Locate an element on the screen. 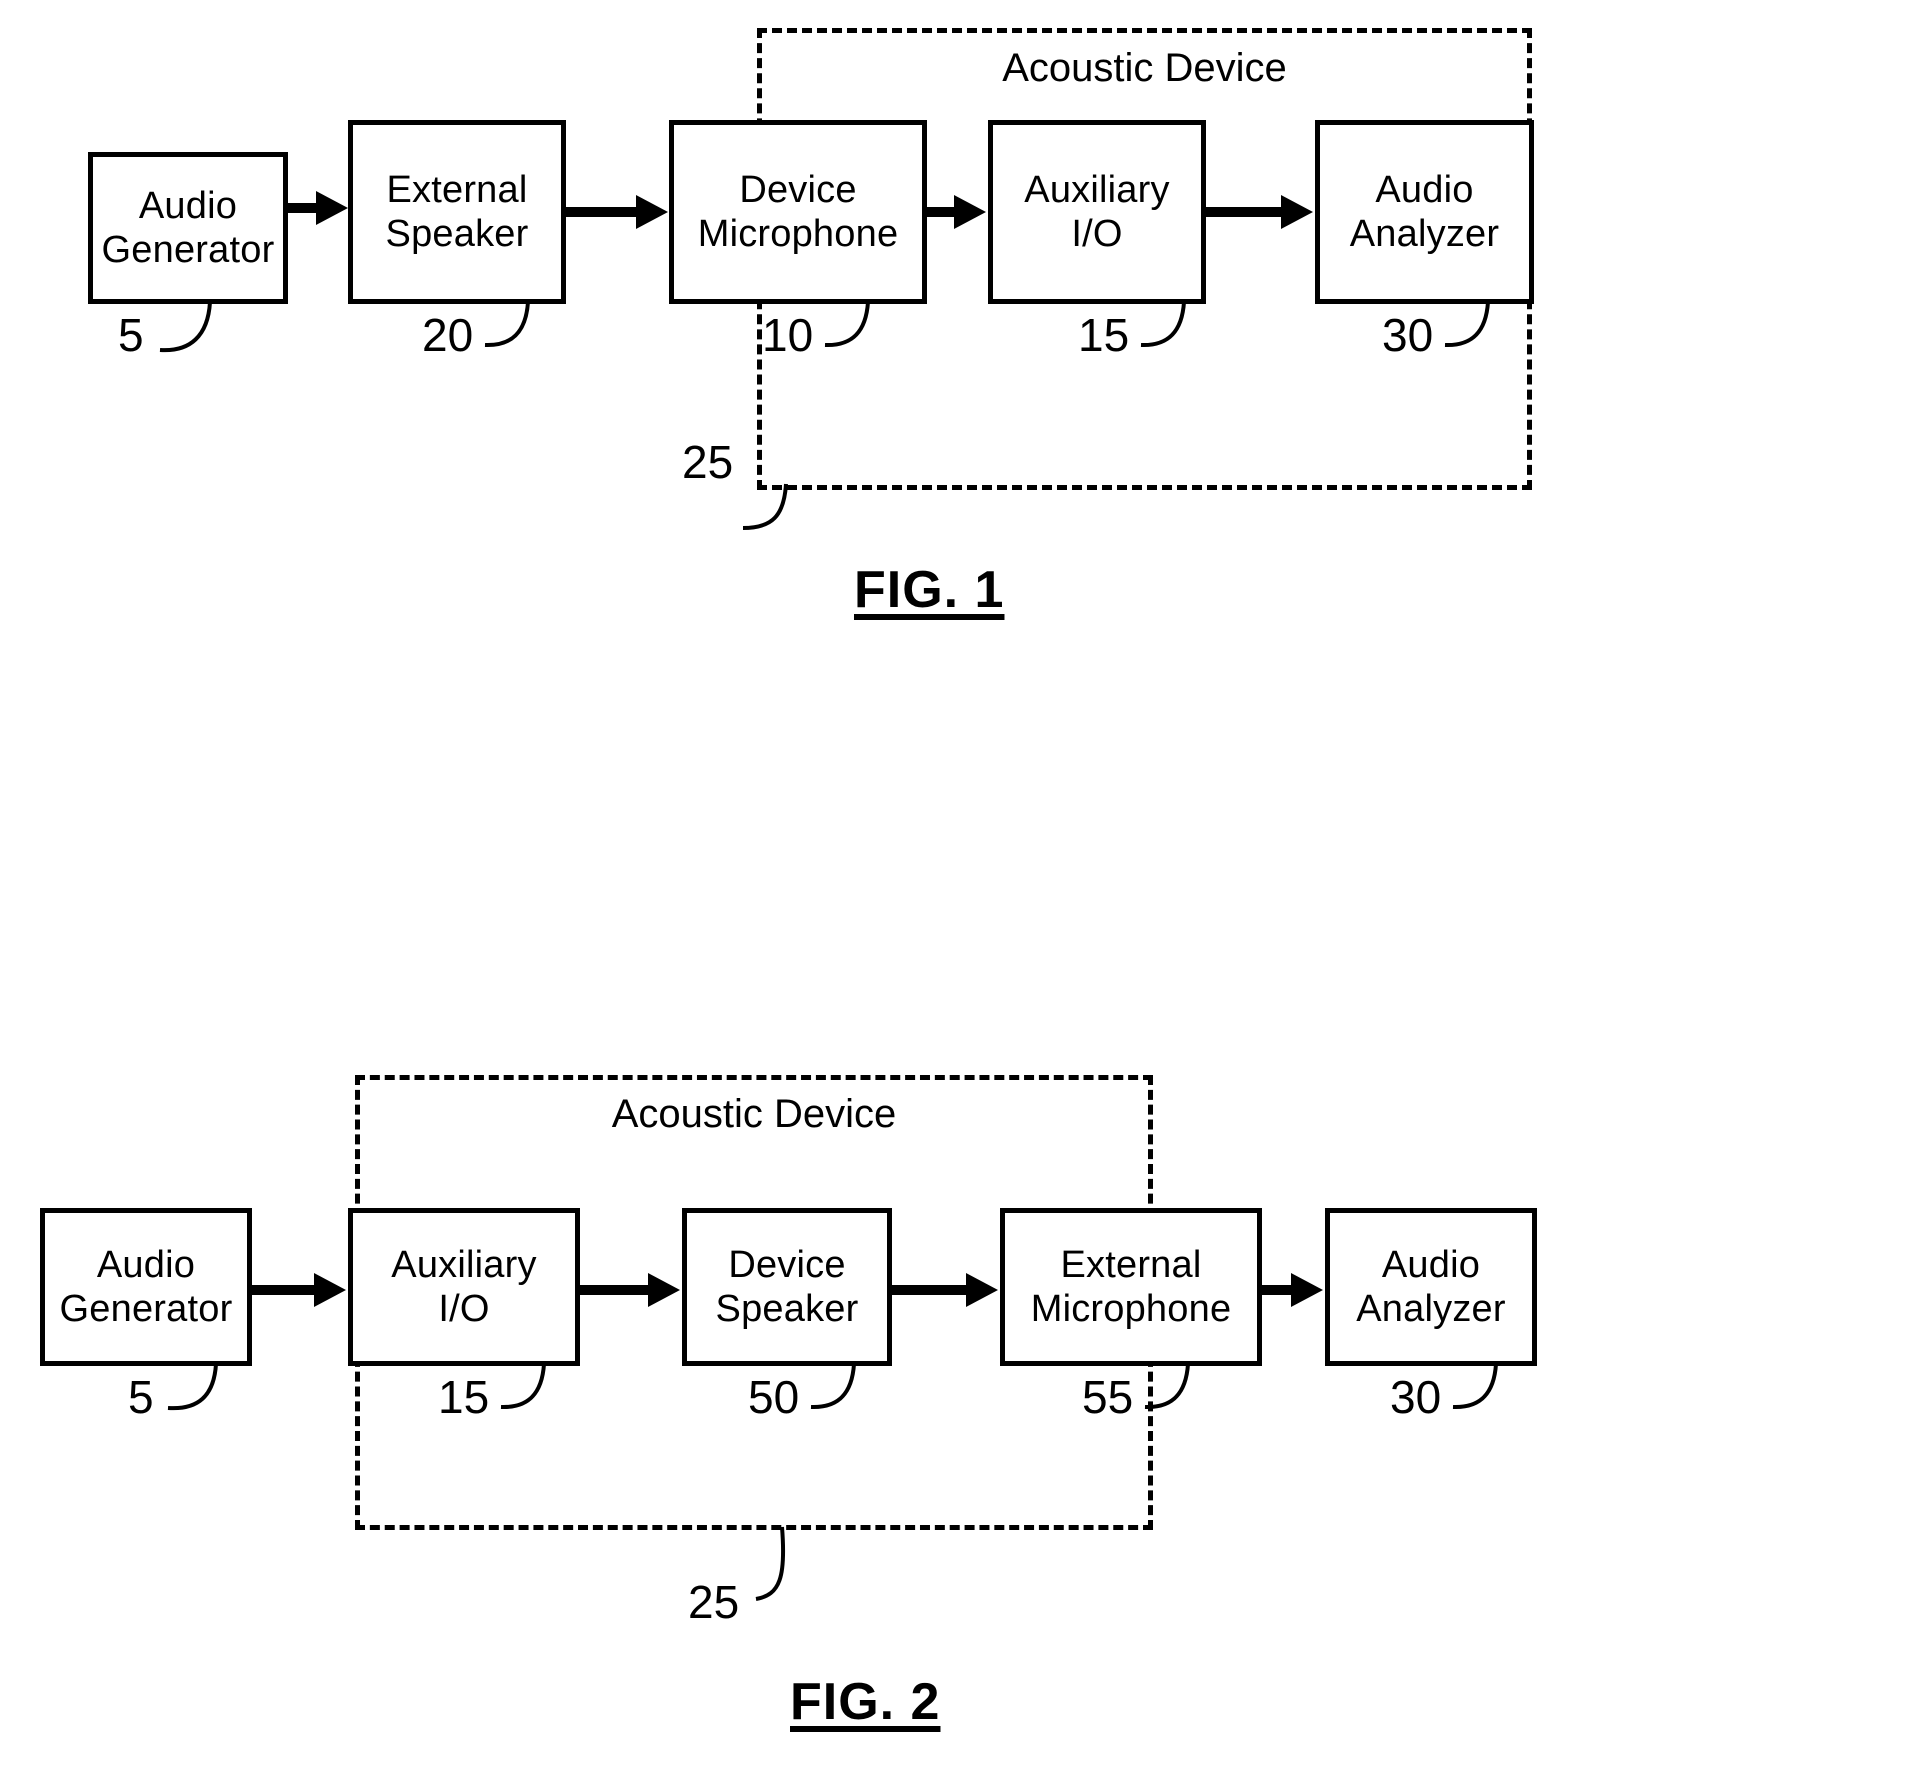 This screenshot has width=1912, height=1786. fig2-block-audio-analyzer-label: Audio Analyzer is located at coordinates (1431, 1286).